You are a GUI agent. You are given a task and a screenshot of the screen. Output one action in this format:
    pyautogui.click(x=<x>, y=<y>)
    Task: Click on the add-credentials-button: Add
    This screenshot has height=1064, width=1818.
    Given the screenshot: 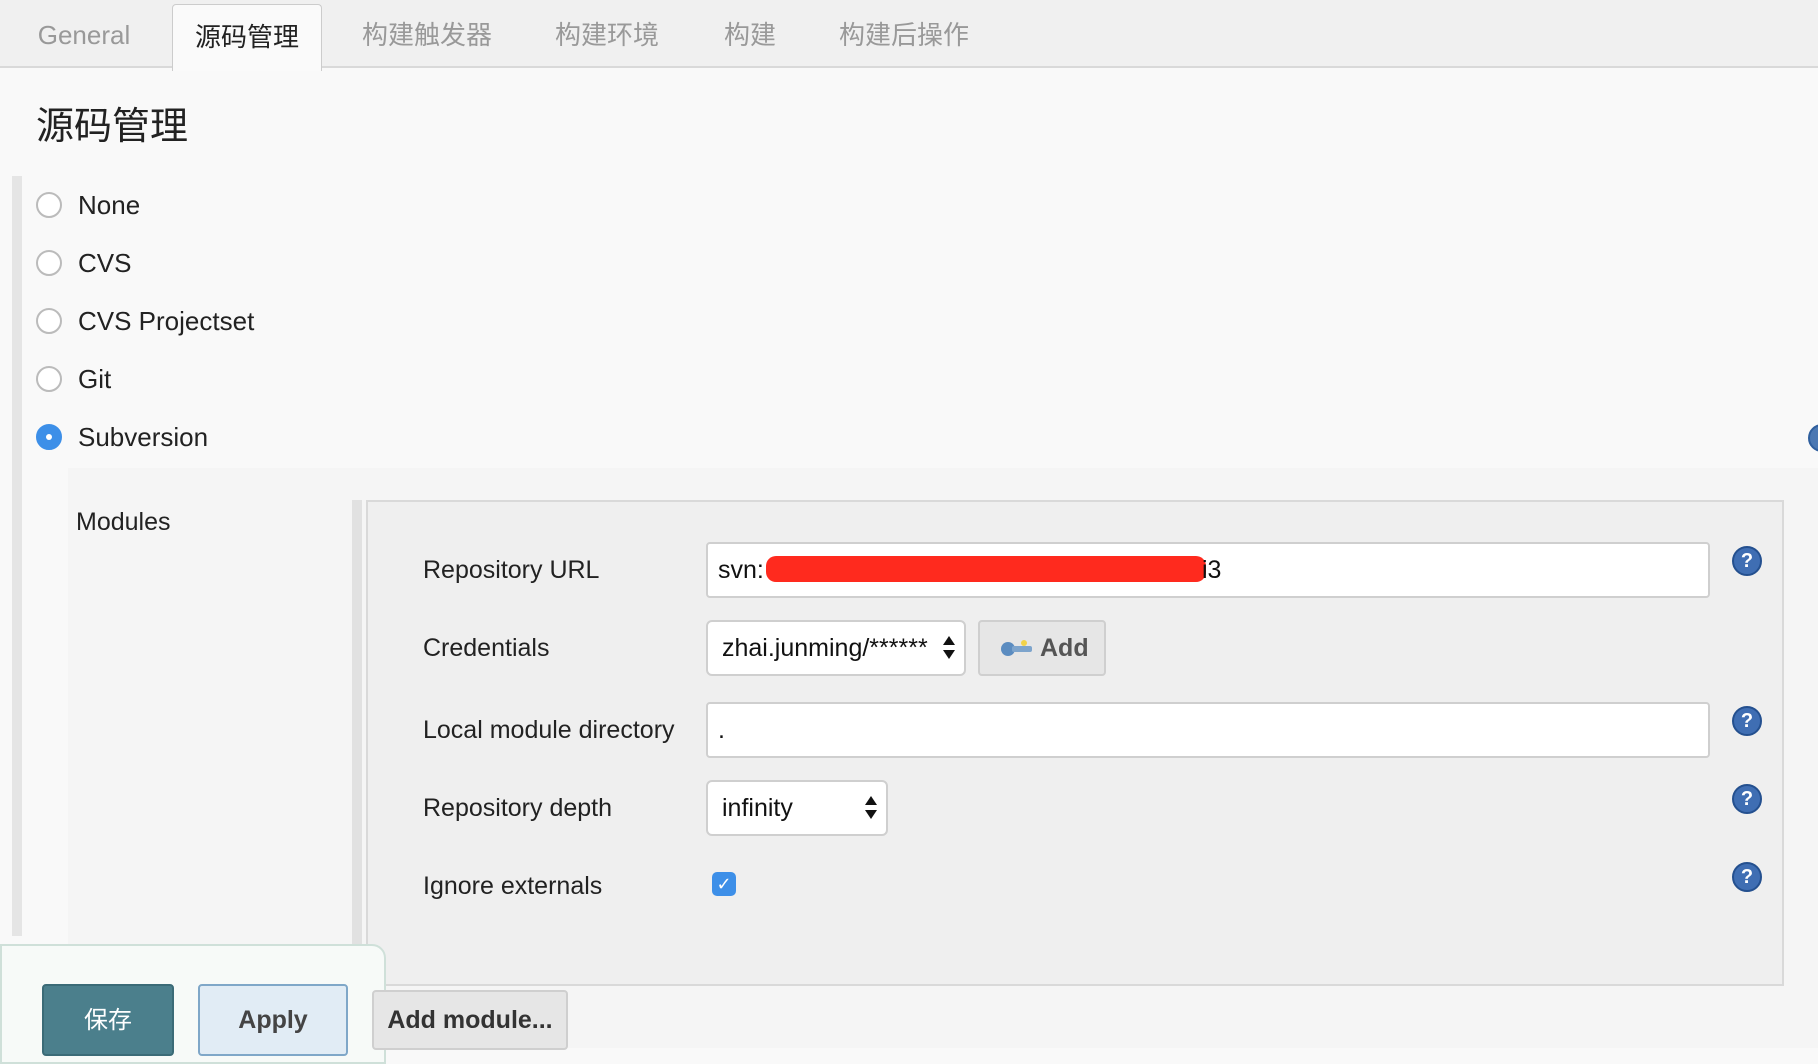 What is the action you would take?
    pyautogui.click(x=1042, y=648)
    